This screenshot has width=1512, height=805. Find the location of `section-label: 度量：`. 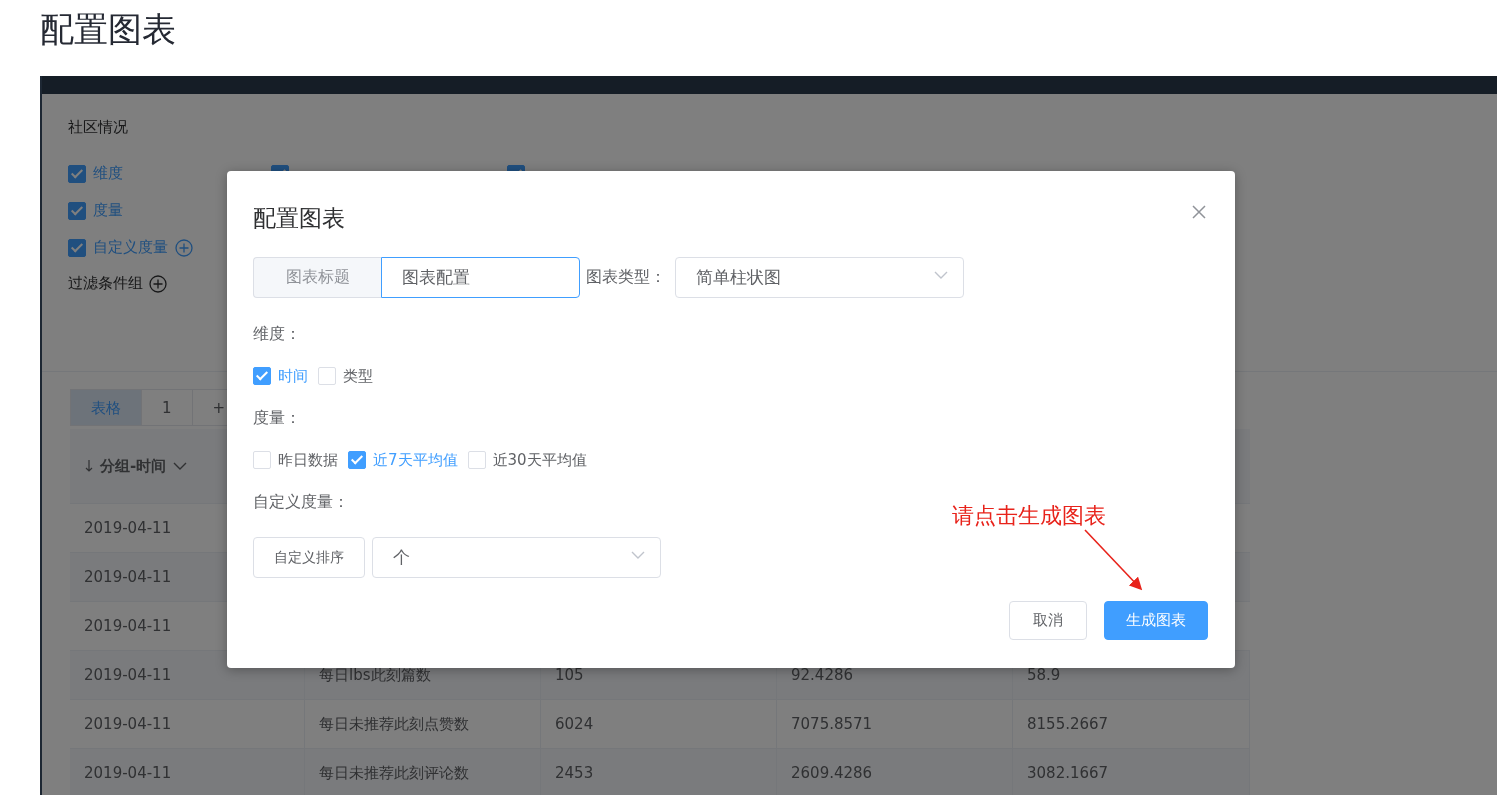

section-label: 度量： is located at coordinates (277, 418).